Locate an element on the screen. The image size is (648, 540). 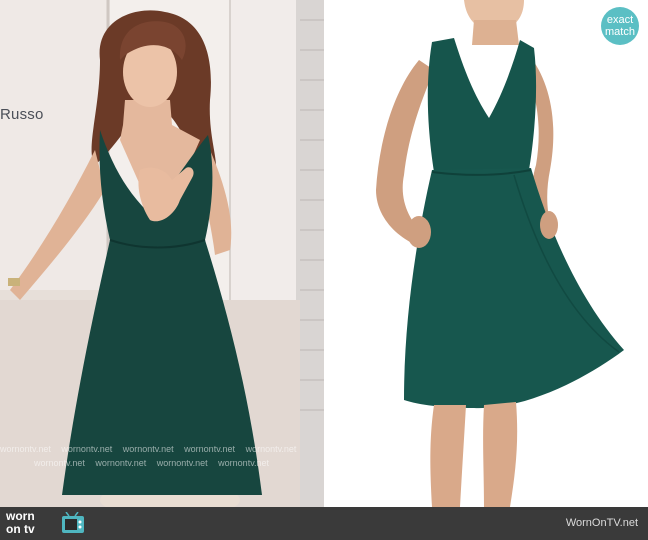
site-credit: WornOnTV.net is located at coordinates (602, 523).